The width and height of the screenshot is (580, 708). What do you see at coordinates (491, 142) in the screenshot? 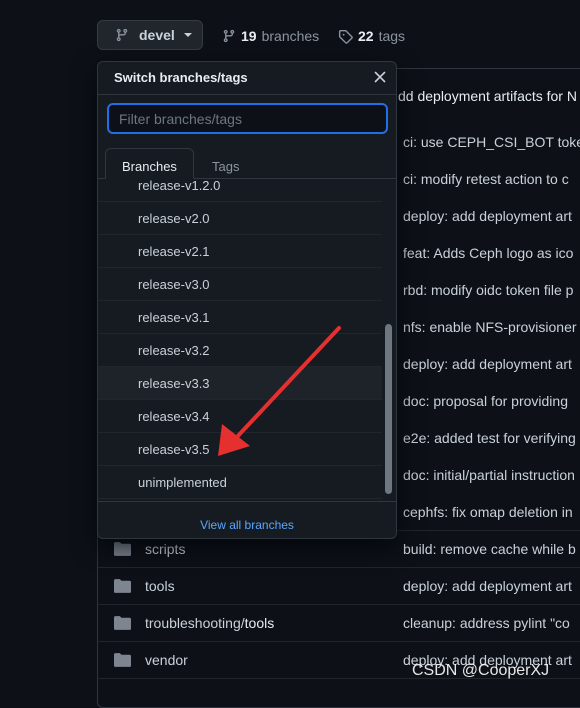
I see `commit-message: ci: use CEPH_CSI_BOT toke` at bounding box center [491, 142].